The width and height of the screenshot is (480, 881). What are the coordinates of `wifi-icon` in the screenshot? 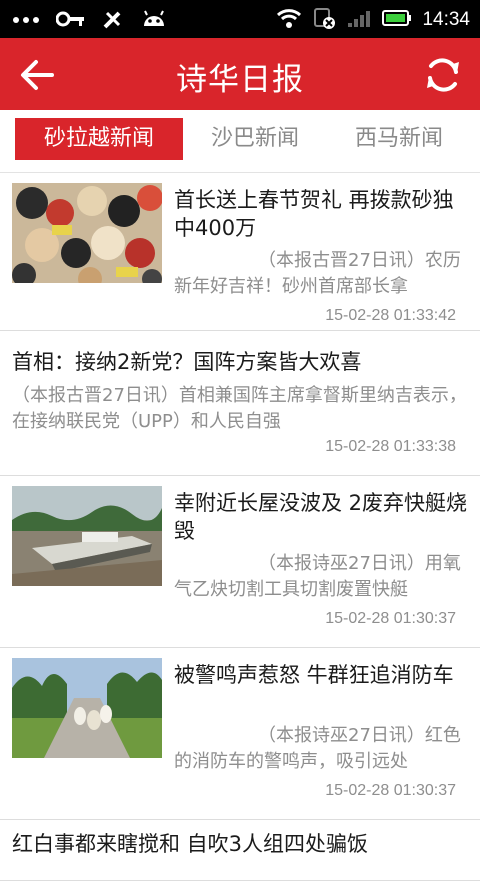 It's located at (289, 20).